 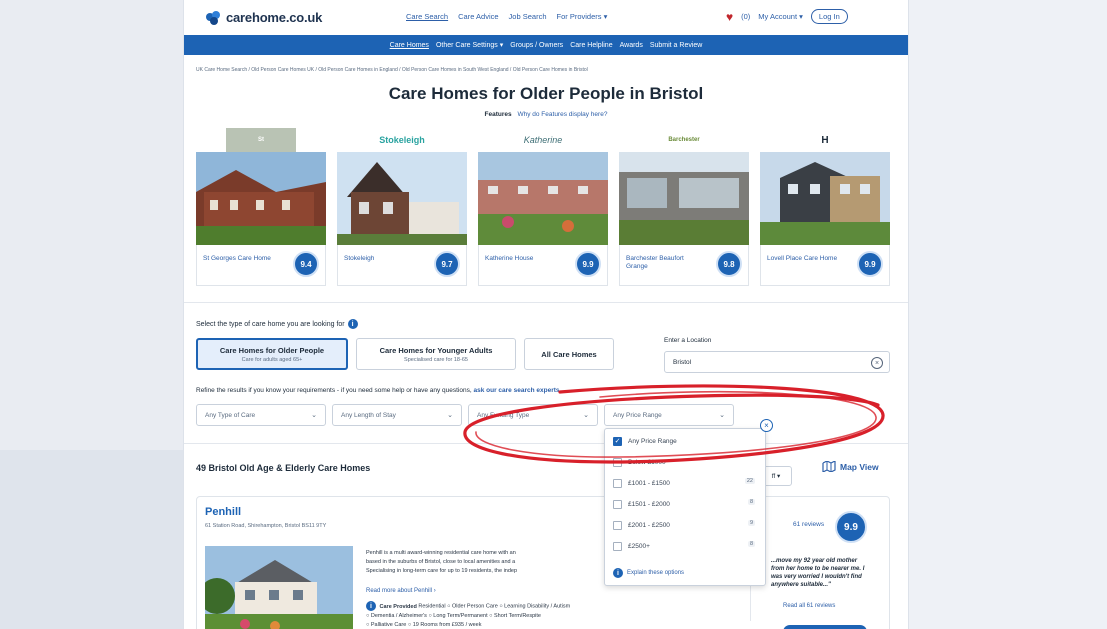 I want to click on explain-options-link: i Explain these options, so click(x=648, y=573).